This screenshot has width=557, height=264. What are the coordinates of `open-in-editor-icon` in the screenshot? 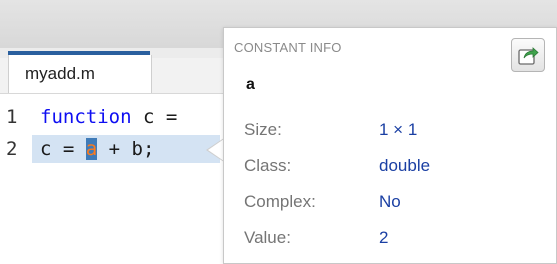 It's located at (528, 56).